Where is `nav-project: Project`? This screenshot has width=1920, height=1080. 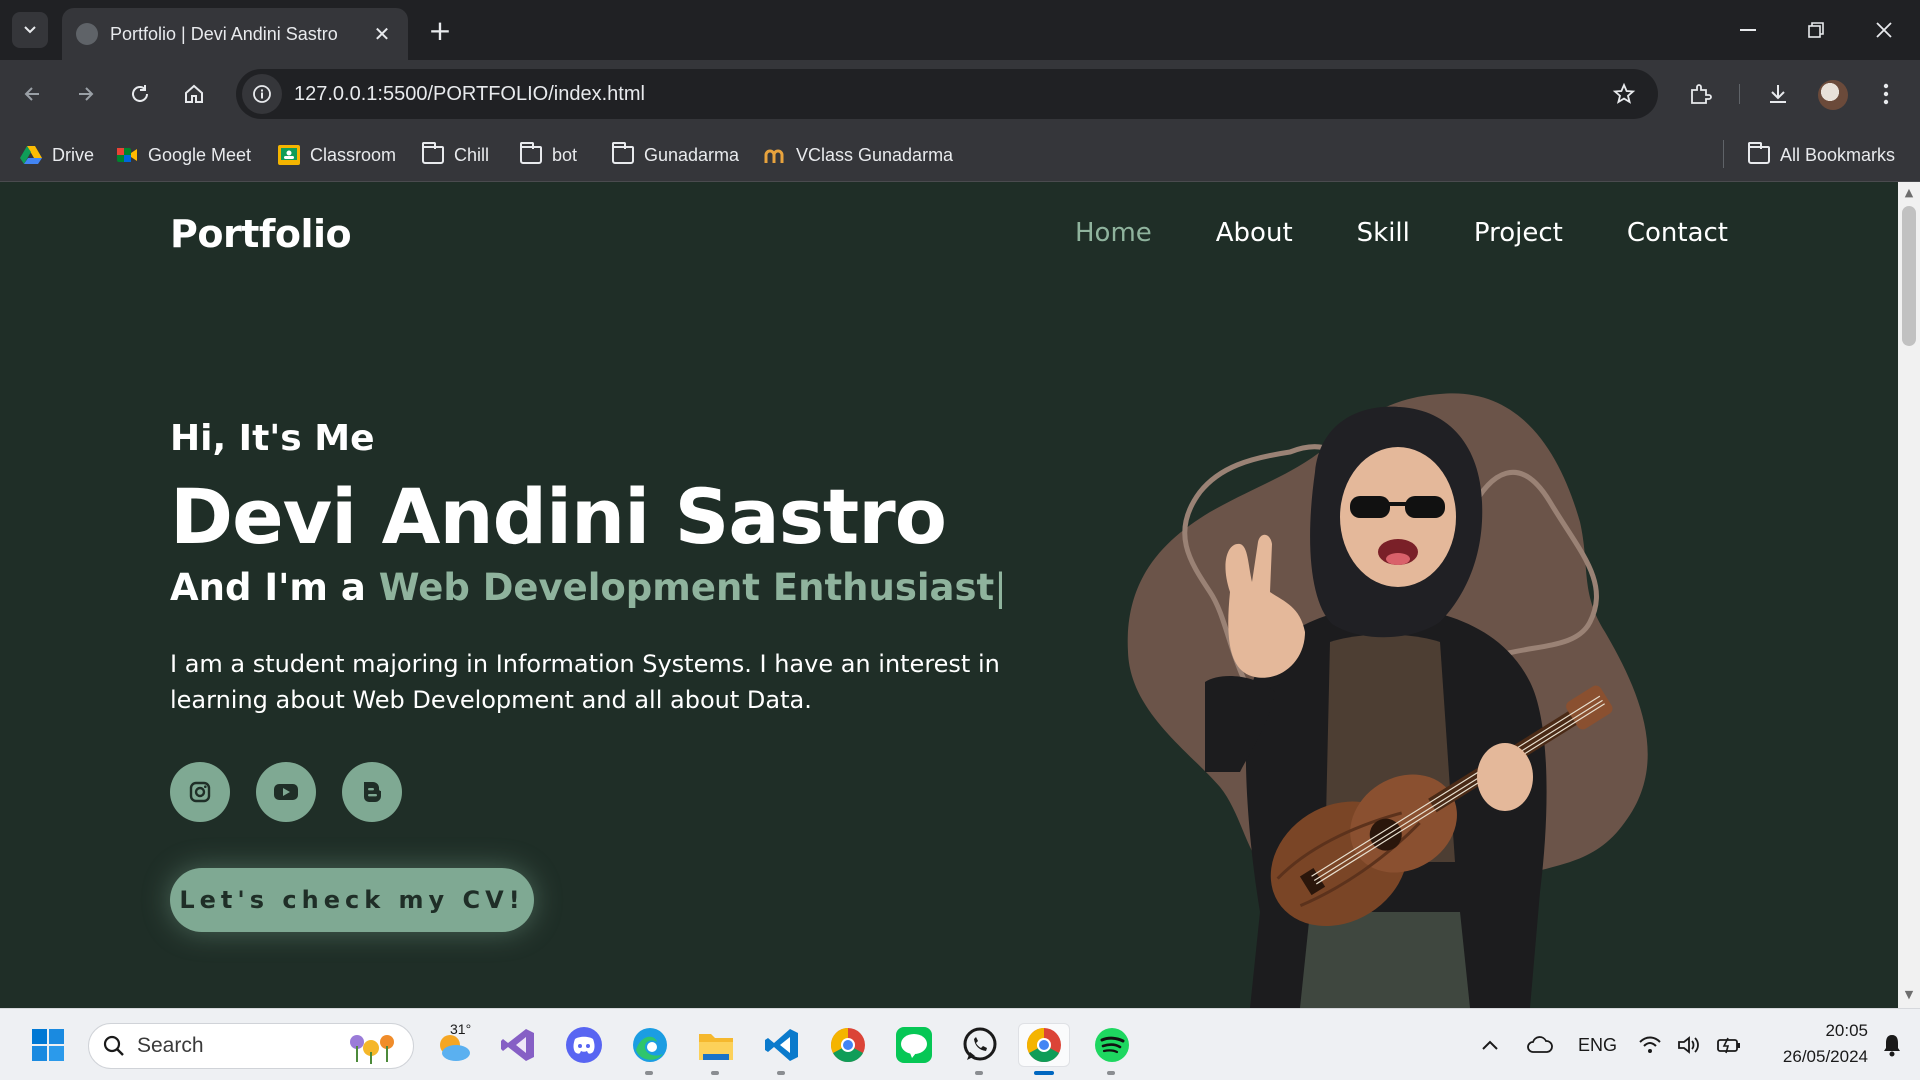
nav-project: Project is located at coordinates (1518, 233).